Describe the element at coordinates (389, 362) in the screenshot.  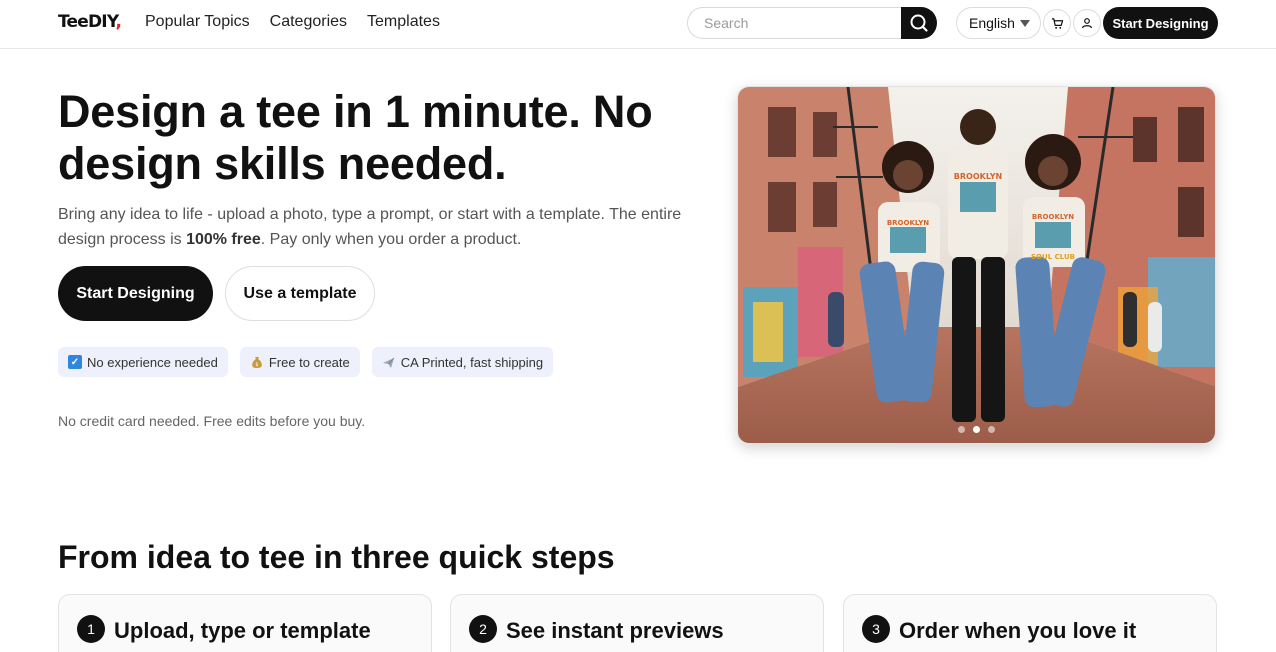
I see `airplane-icon` at that location.